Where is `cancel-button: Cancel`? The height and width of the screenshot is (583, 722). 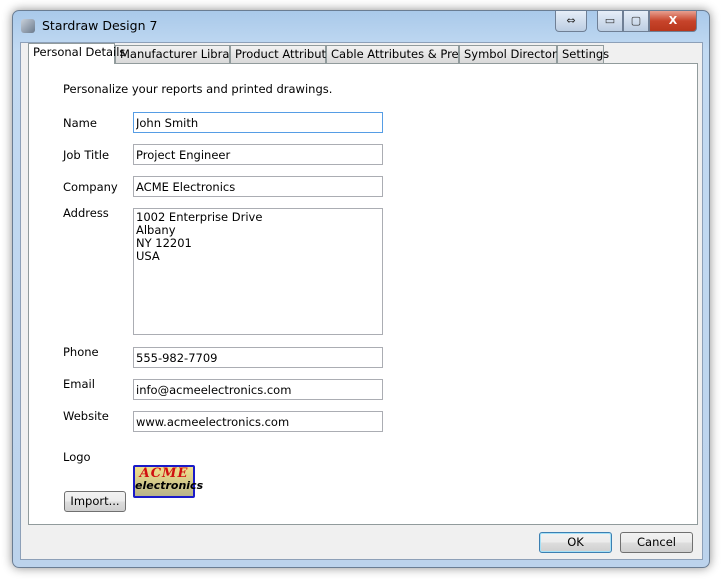 cancel-button: Cancel is located at coordinates (656, 542).